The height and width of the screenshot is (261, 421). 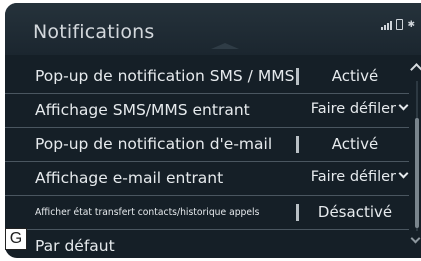 What do you see at coordinates (142, 110) in the screenshot?
I see `setting-label: Affichage SMS/MMS entrant` at bounding box center [142, 110].